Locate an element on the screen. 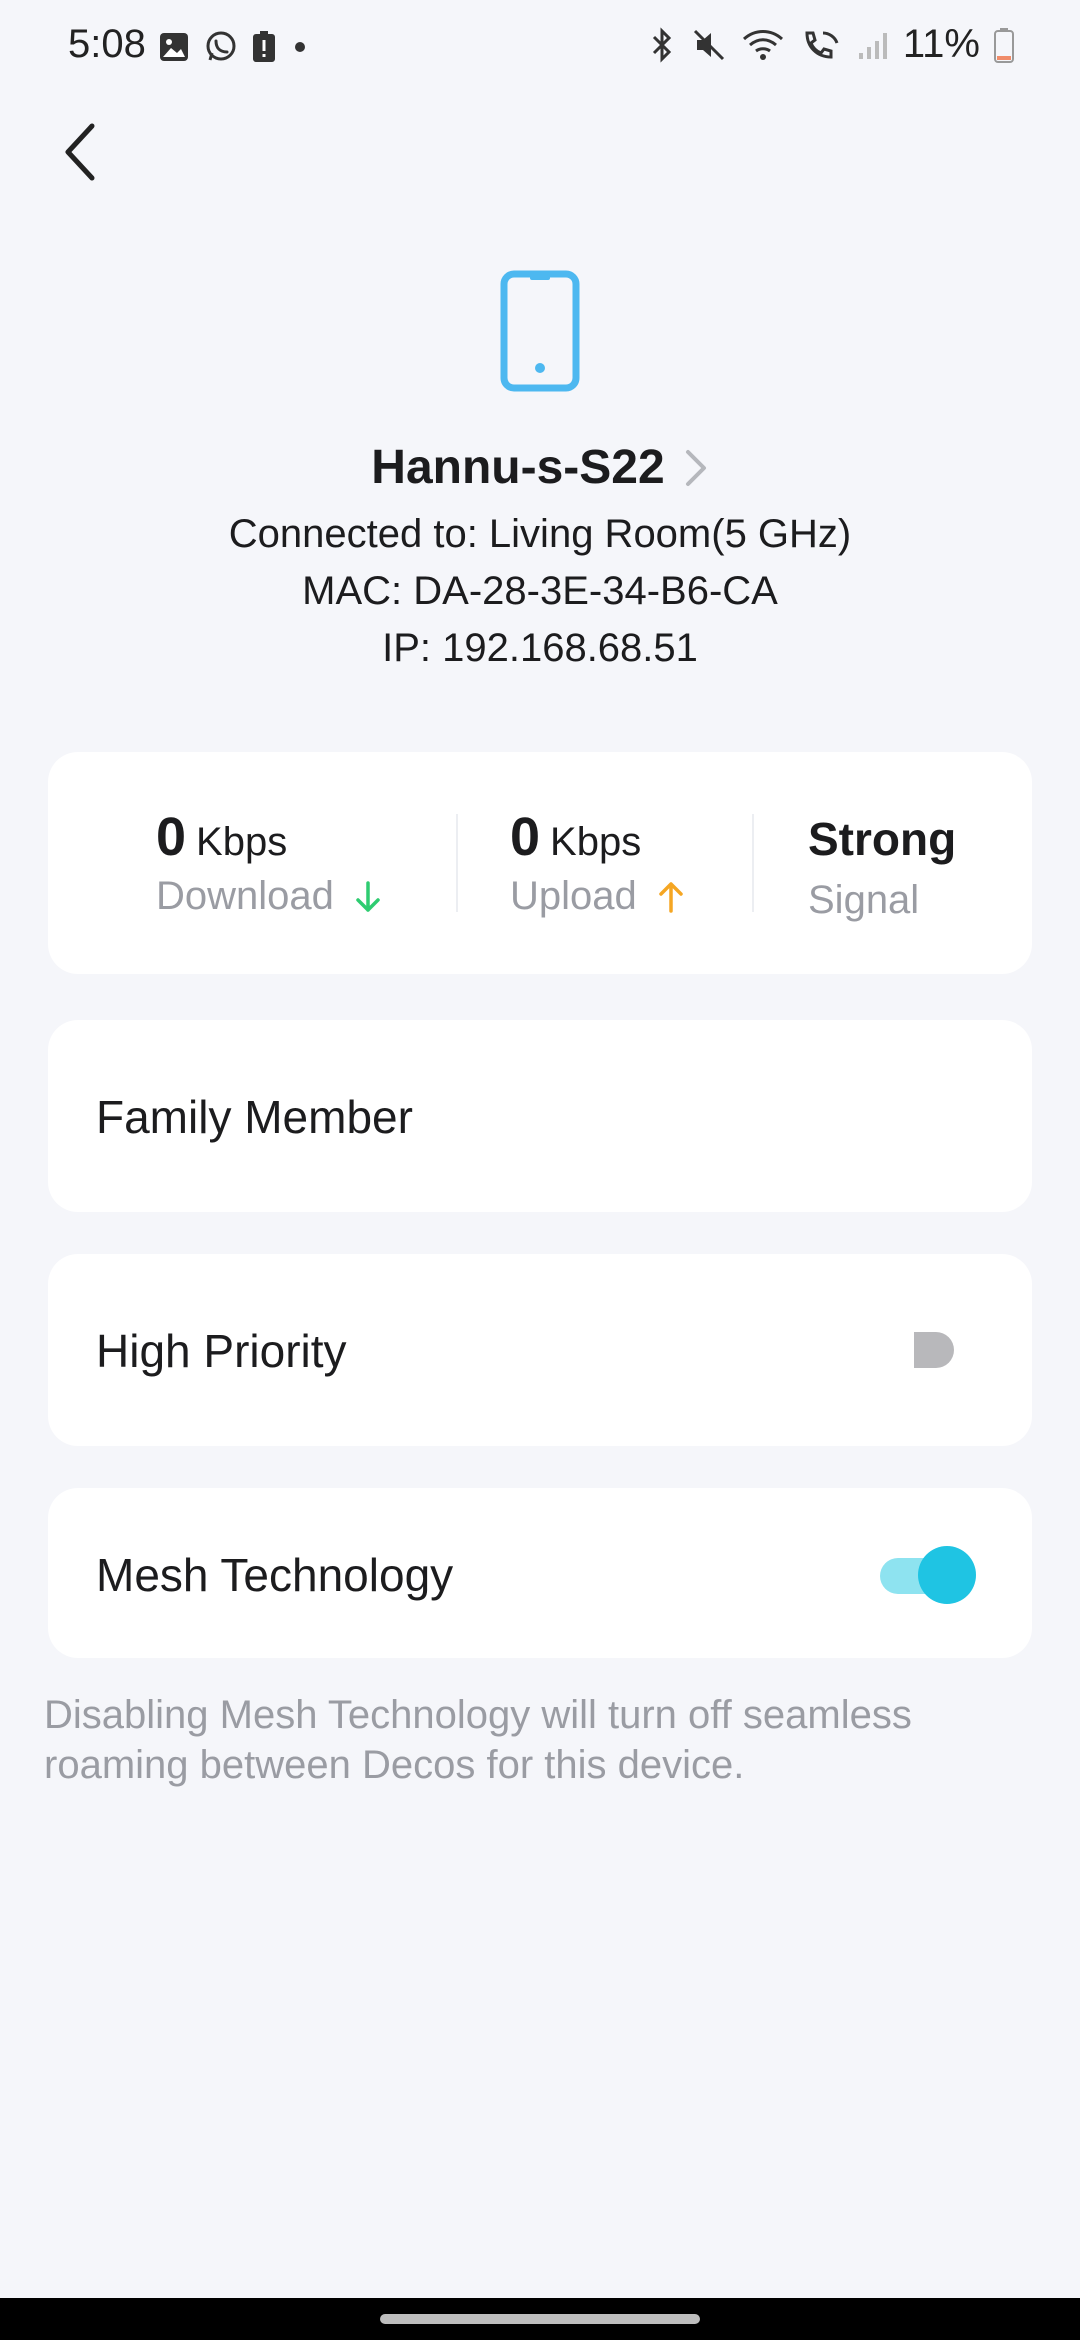  download-value: 0 is located at coordinates (171, 837).